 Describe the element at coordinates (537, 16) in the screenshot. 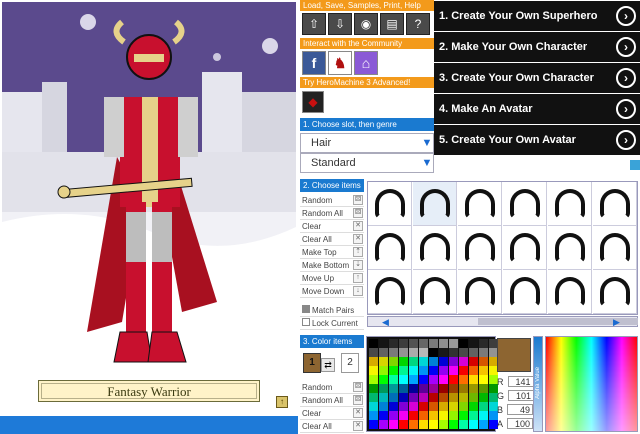

I see `ad-item-1: 1. Create Your Own Superhero ›` at that location.